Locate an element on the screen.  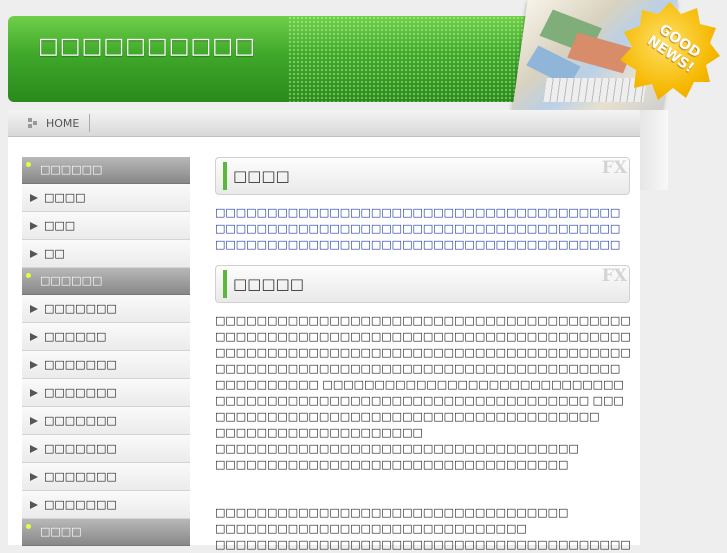
text-line: □□□□□□□□□□□□□□□□□□□□ is located at coordinates (319, 432).